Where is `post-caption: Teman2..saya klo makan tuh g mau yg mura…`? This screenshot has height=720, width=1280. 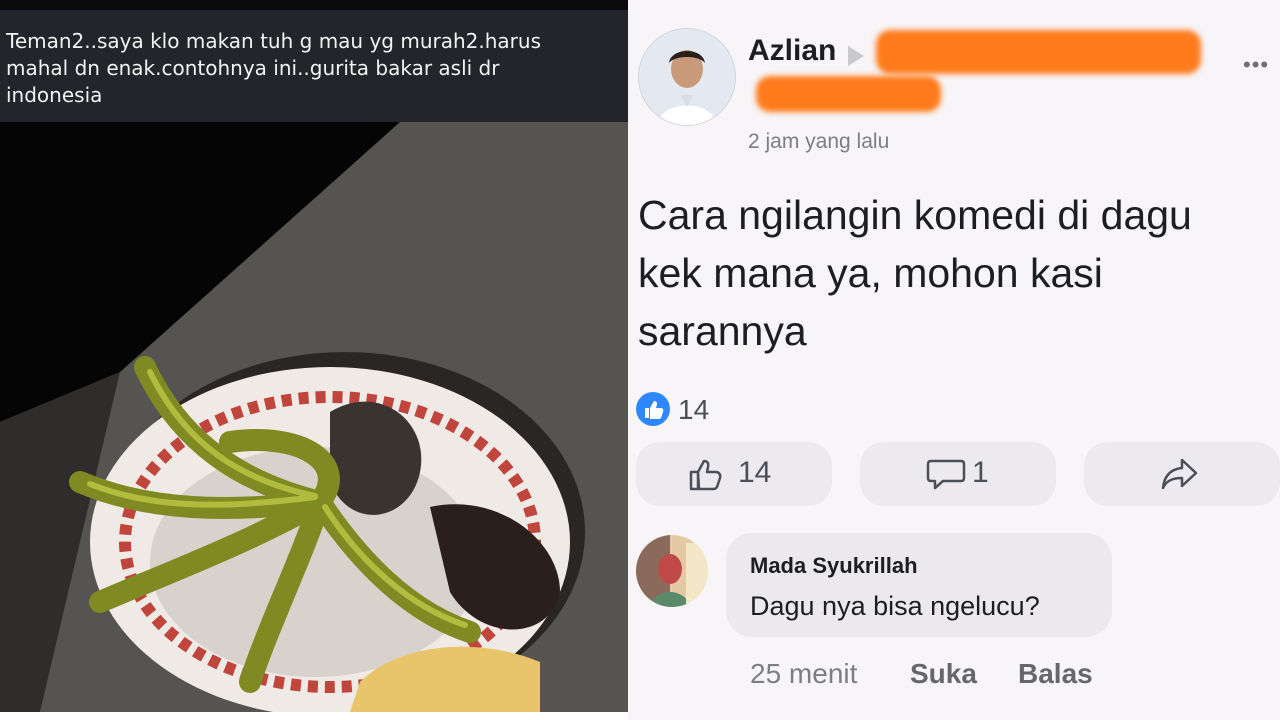 post-caption: Teman2..saya klo makan tuh g mau yg mura… is located at coordinates (273, 68).